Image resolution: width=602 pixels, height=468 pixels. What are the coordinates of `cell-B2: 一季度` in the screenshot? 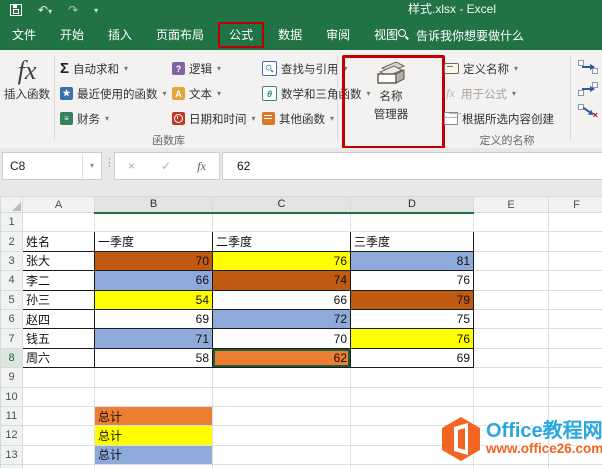 It's located at (153, 241).